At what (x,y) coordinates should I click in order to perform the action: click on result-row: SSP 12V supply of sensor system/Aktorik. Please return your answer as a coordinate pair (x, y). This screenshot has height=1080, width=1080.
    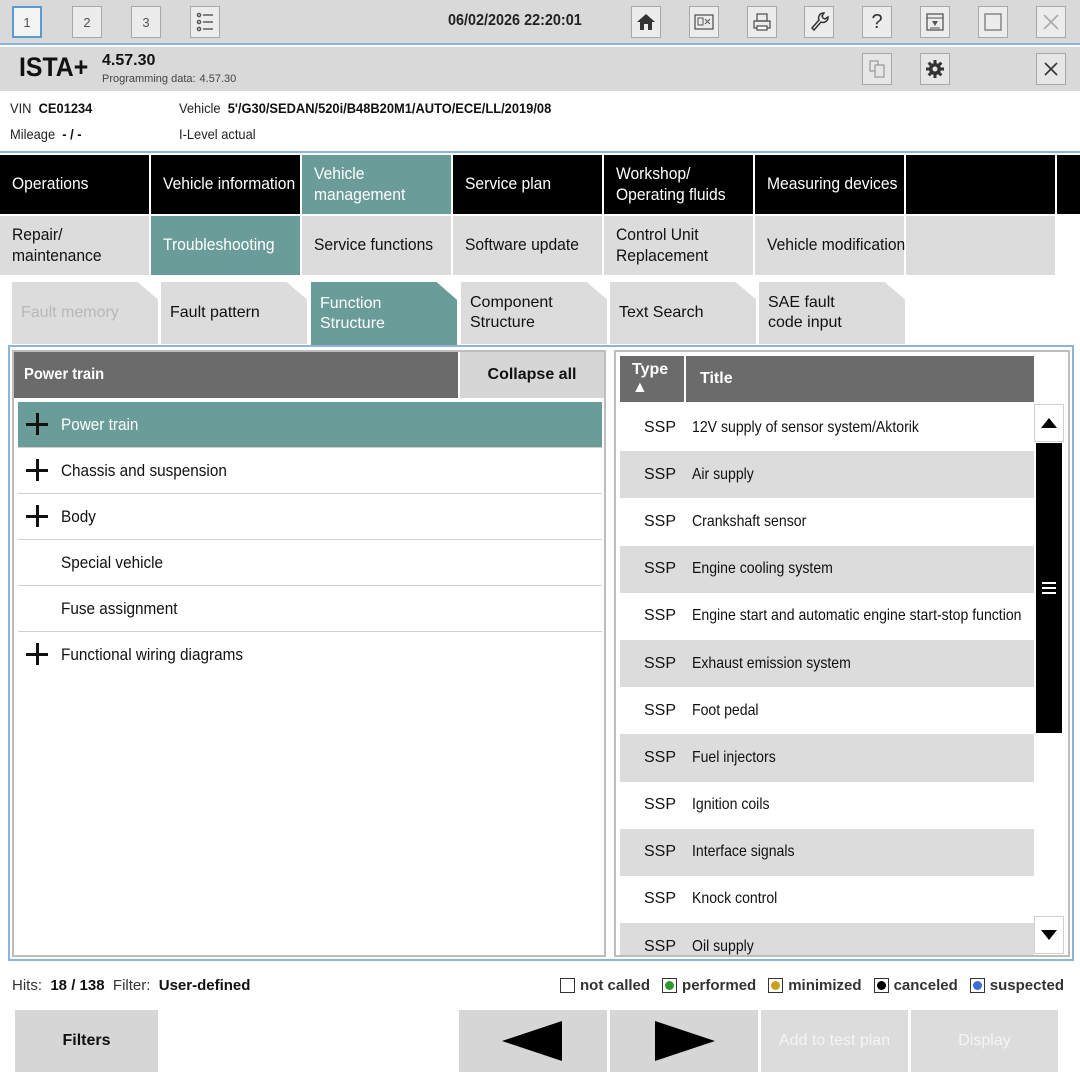
    Looking at the image, I should click on (827, 427).